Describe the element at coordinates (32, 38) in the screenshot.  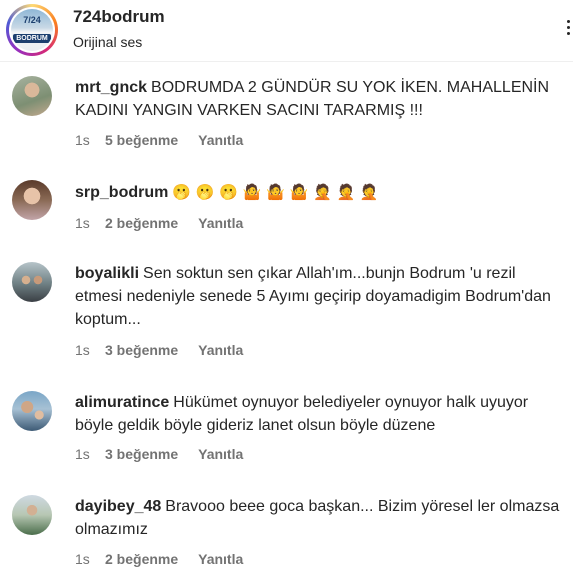
I see `logo-word: BODRUM` at that location.